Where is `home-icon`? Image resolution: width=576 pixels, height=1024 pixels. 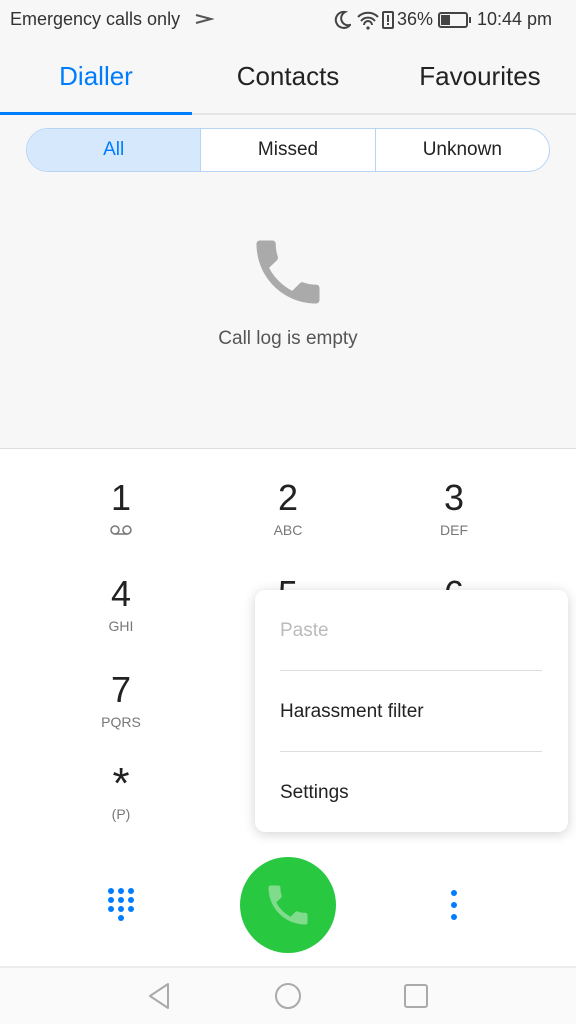
home-icon is located at coordinates (288, 996).